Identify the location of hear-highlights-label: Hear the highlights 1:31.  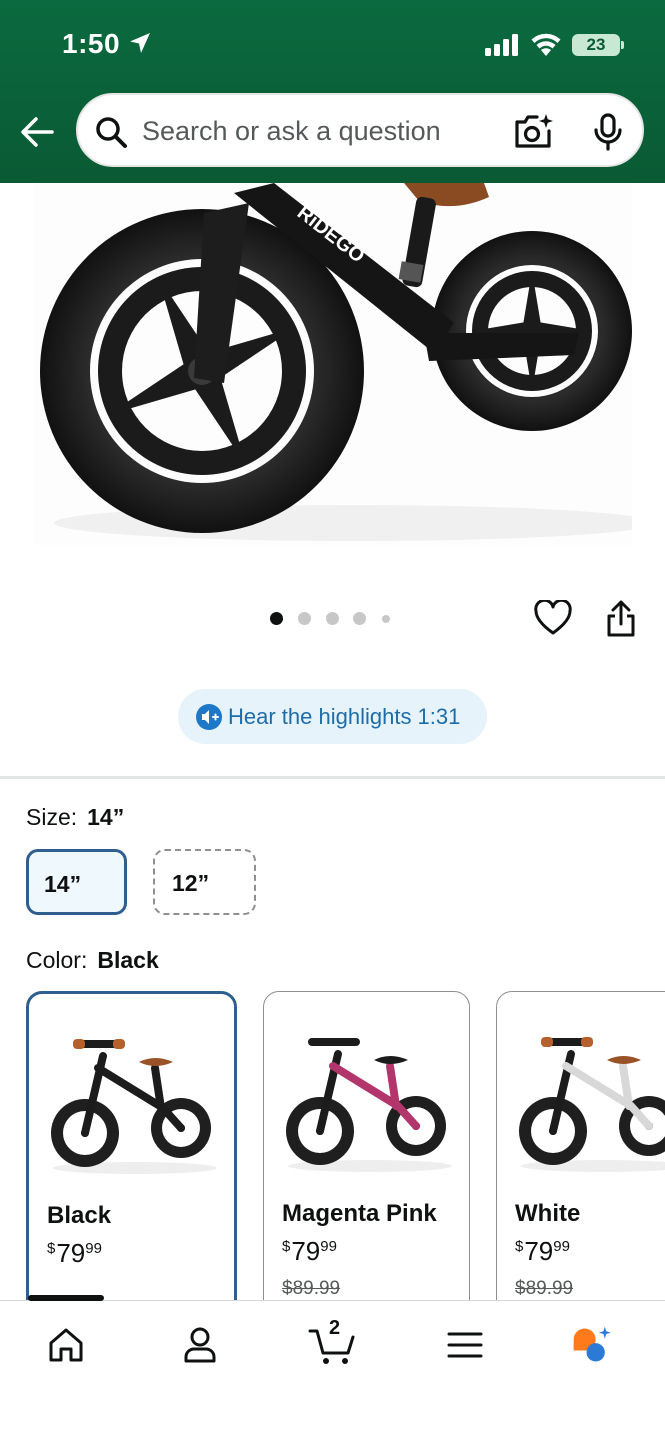
(344, 716).